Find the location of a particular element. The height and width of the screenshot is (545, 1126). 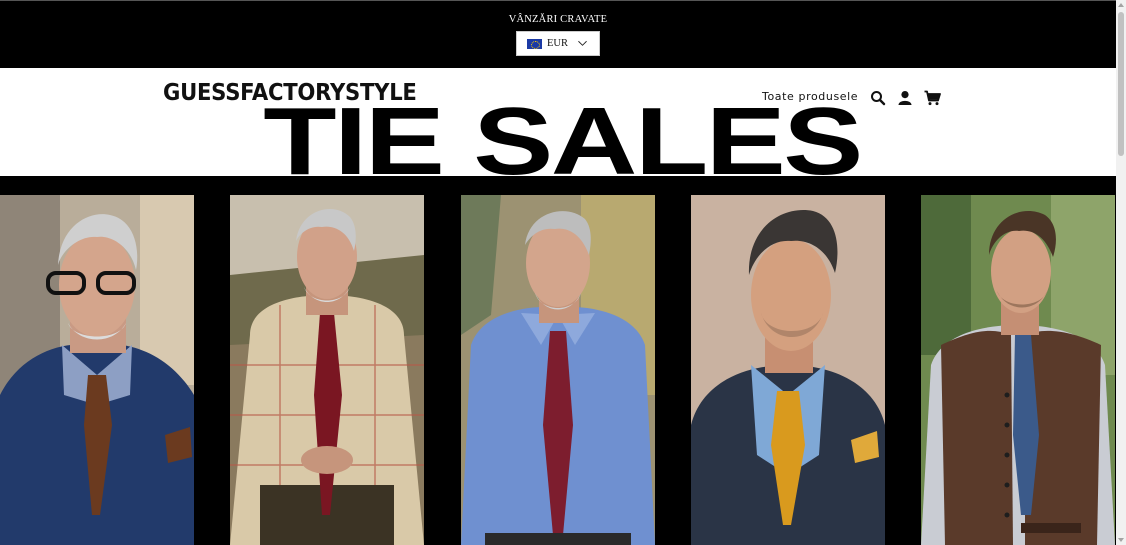

currency-code: EUR is located at coordinates (557, 43).